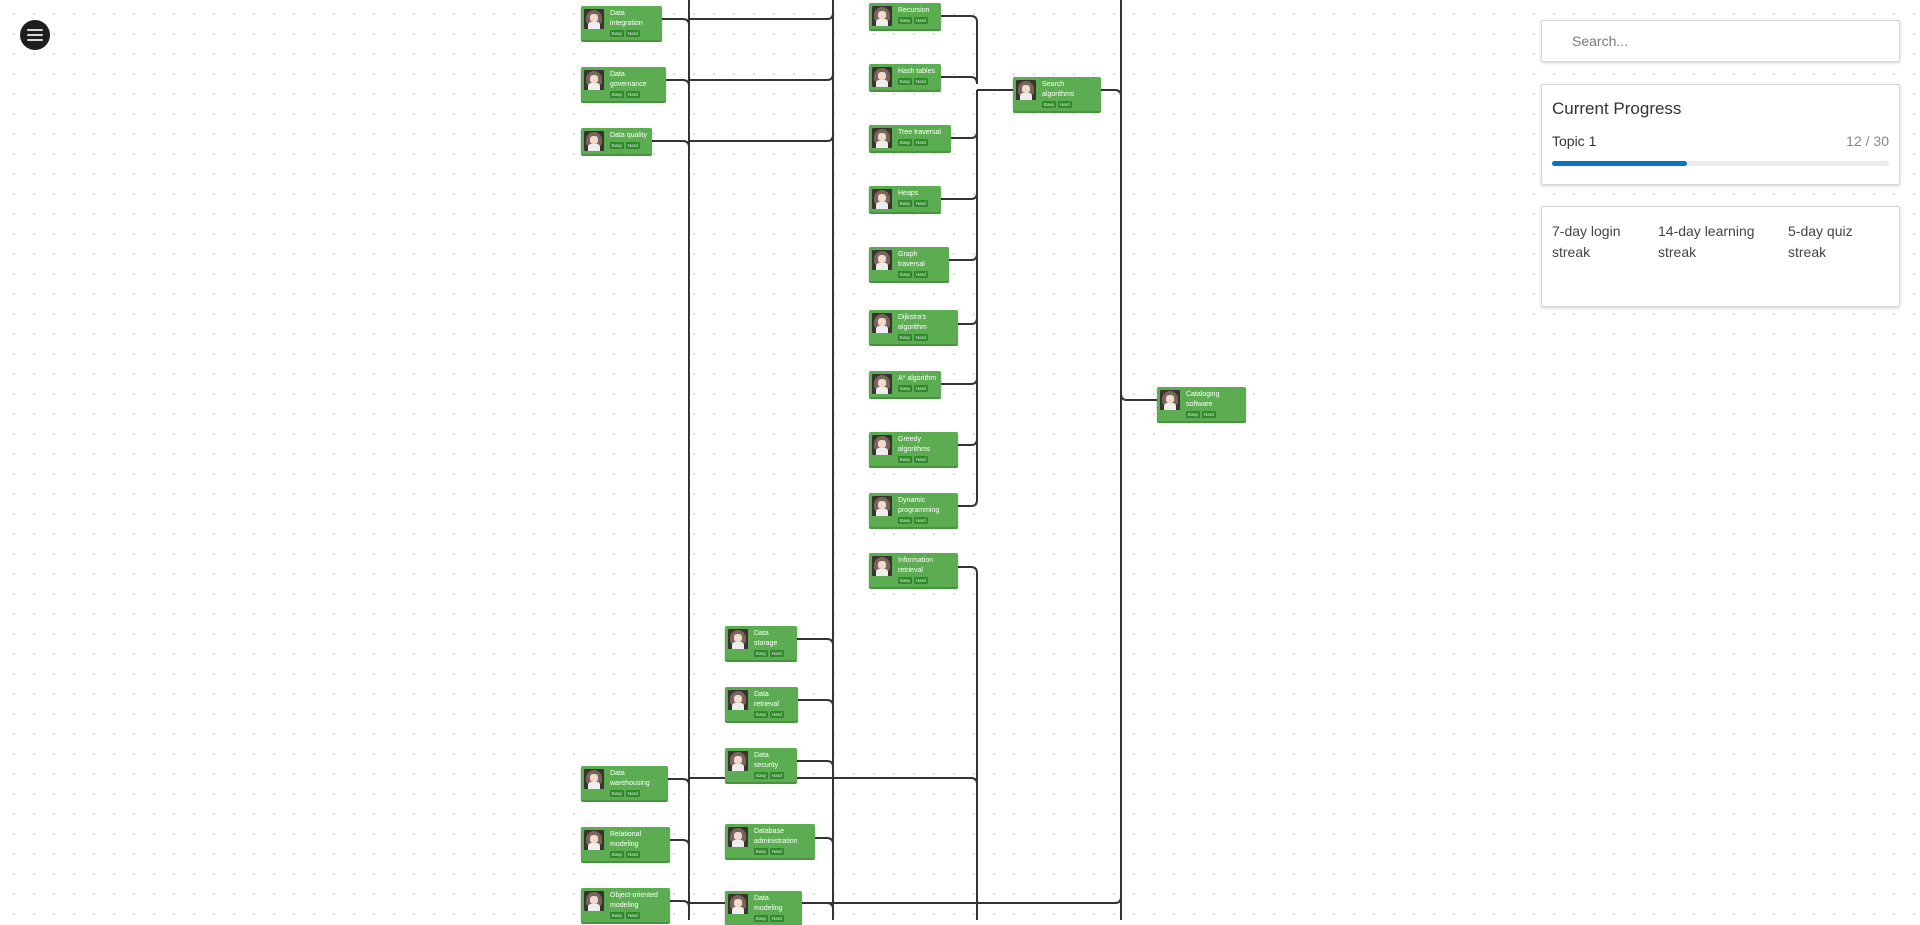 This screenshot has width=1920, height=925. I want to click on topic-node-data-storage: Data storage Easy Hard, so click(761, 643).